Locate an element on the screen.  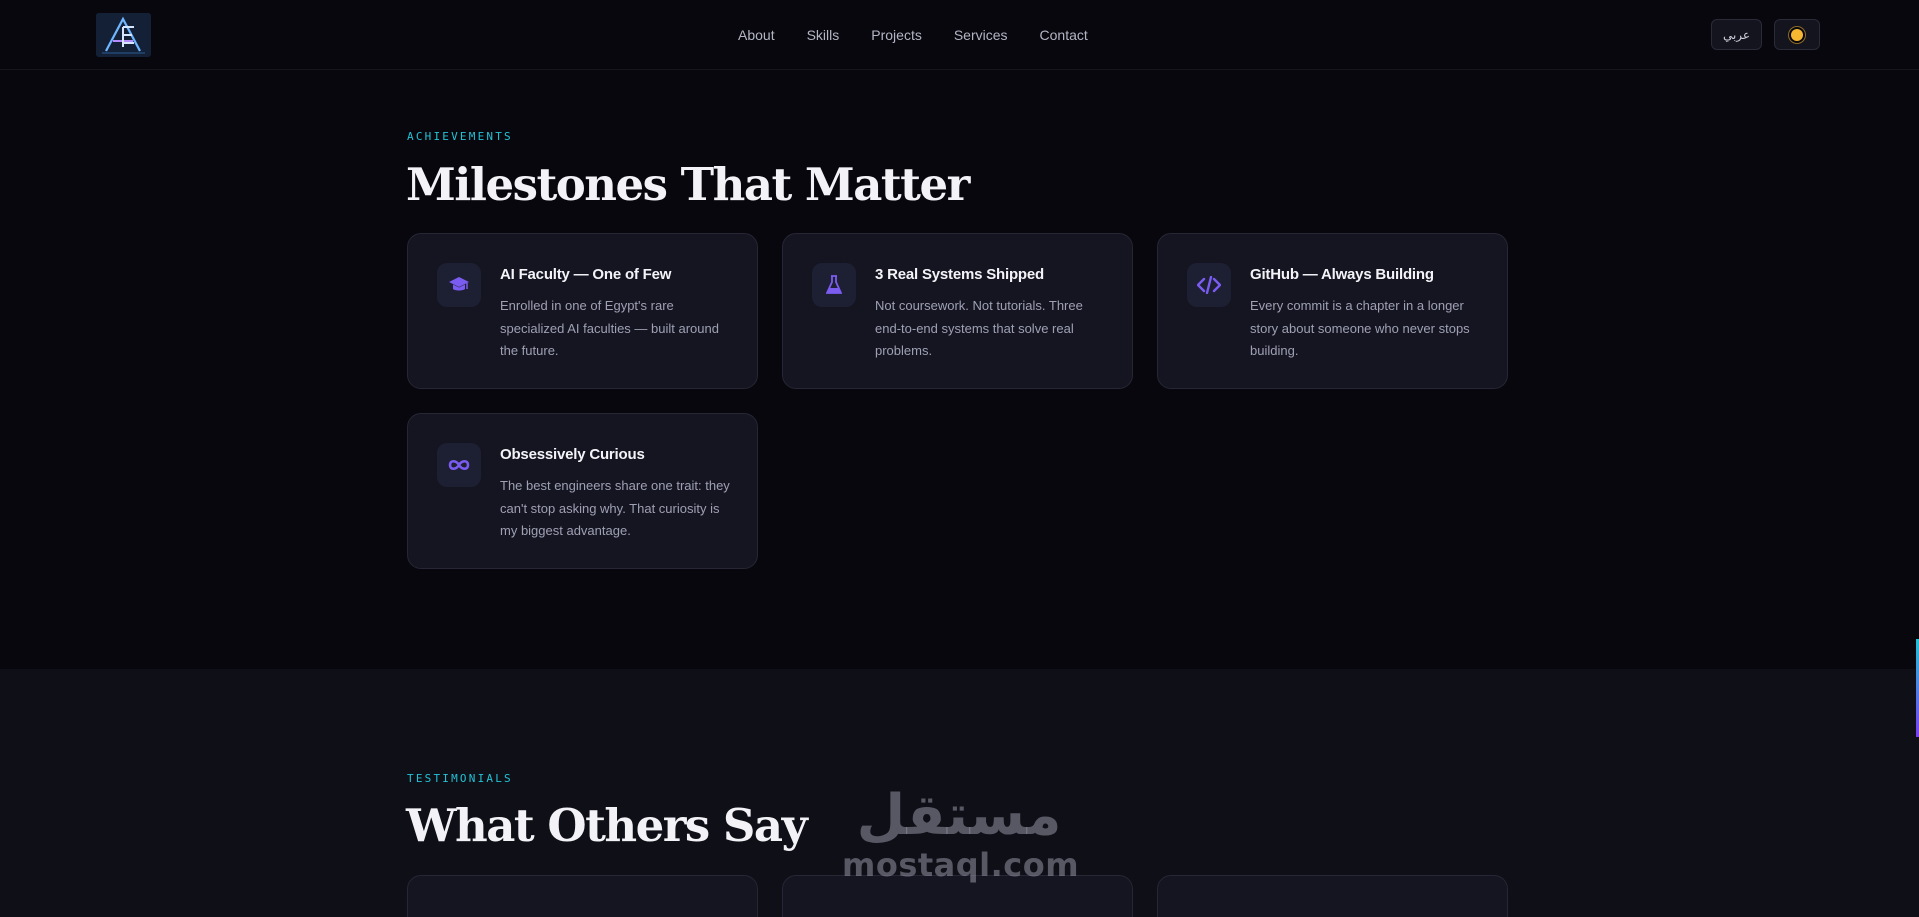
card-title: Obsessively Curious is located at coordinates (572, 454).